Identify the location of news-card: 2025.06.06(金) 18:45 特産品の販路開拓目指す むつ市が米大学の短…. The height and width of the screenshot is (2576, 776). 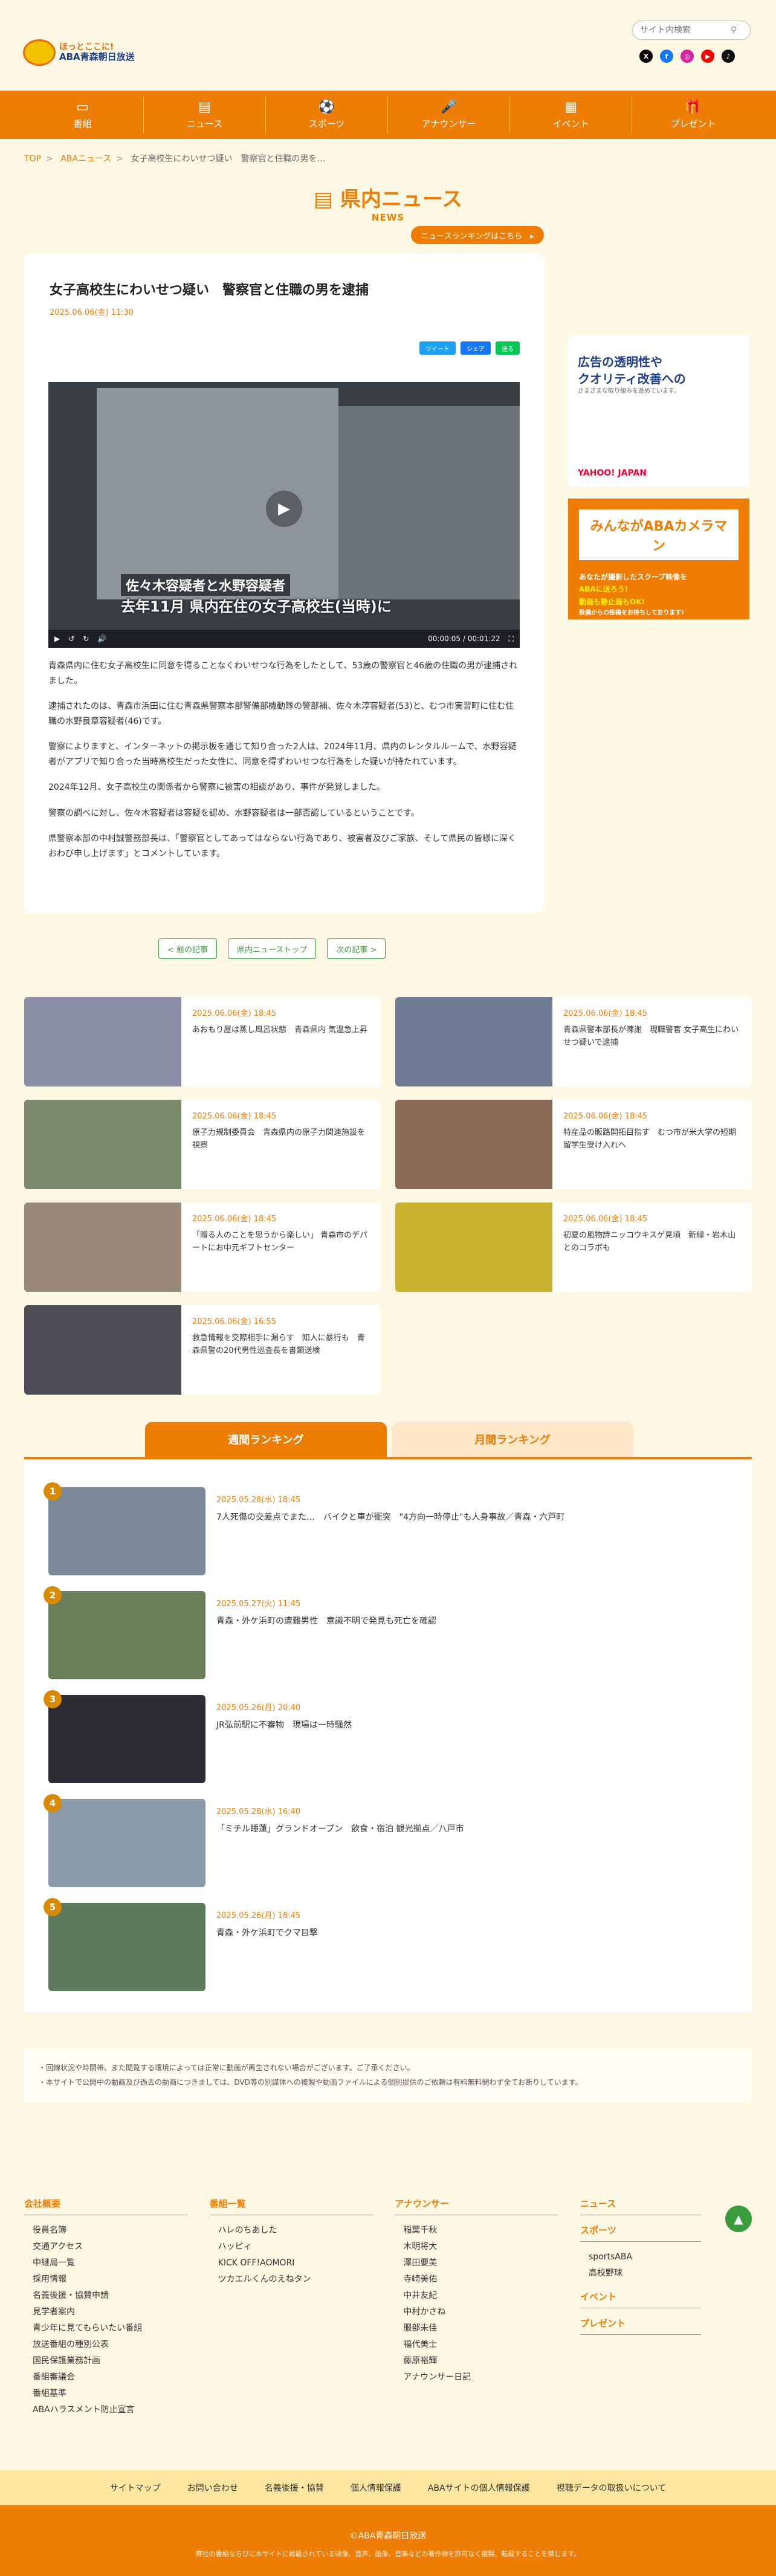
(573, 1144).